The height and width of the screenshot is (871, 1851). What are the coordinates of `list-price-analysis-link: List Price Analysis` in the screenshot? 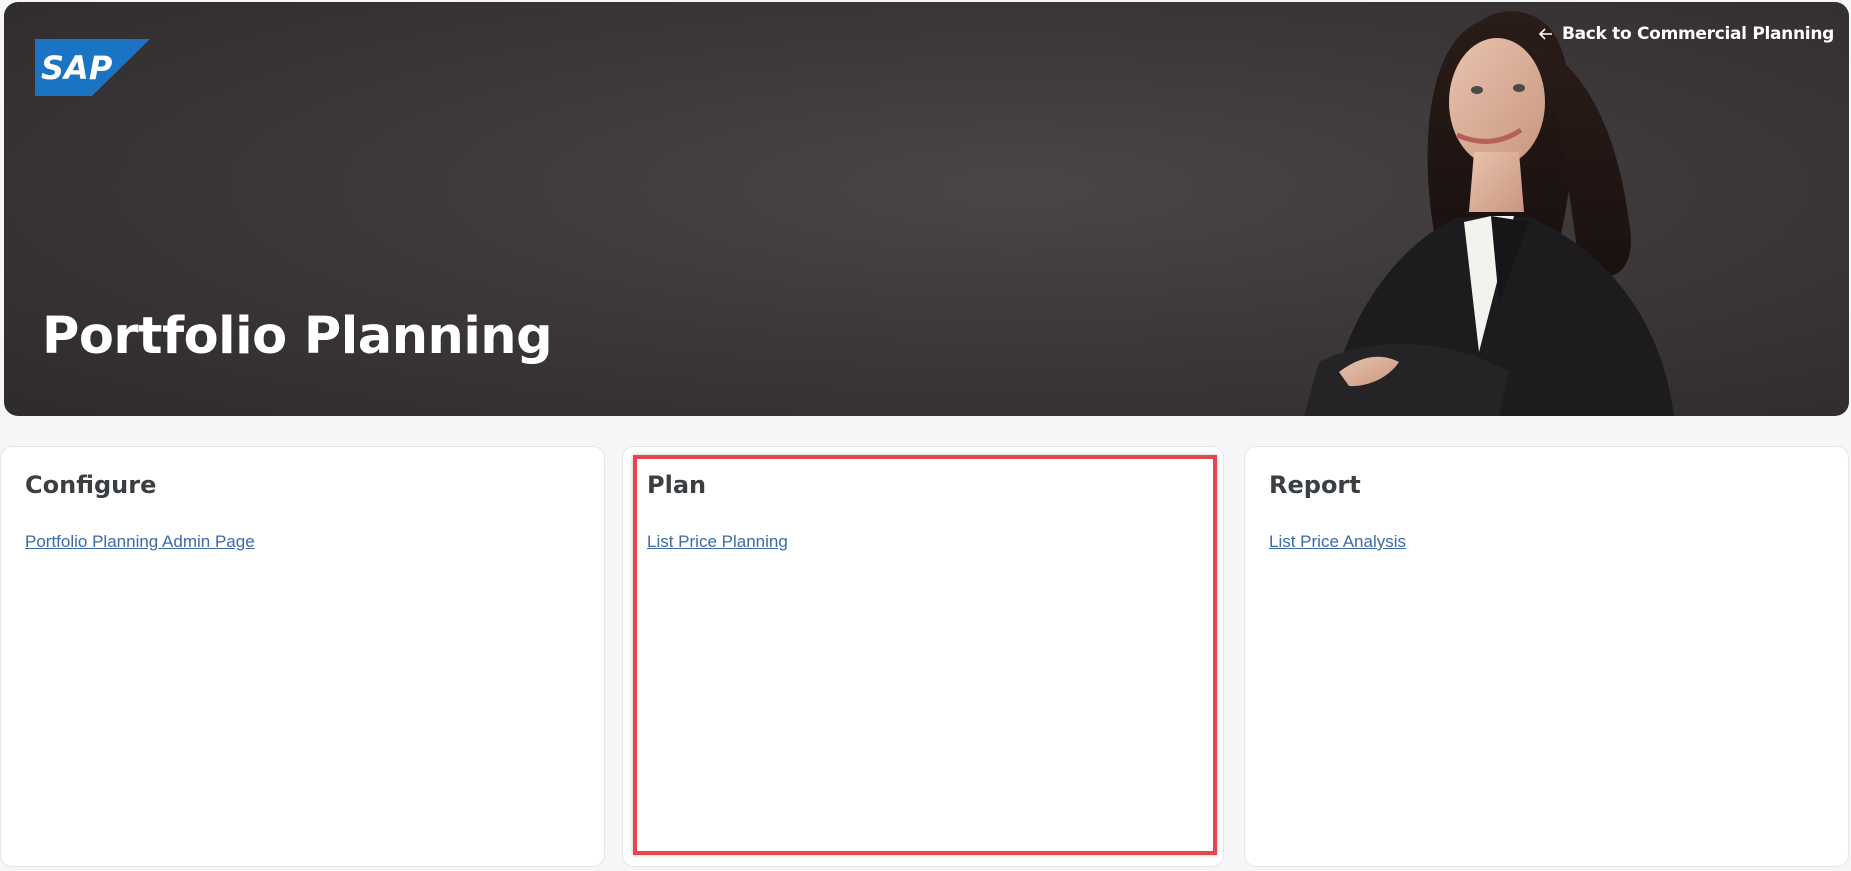 It's located at (1337, 542).